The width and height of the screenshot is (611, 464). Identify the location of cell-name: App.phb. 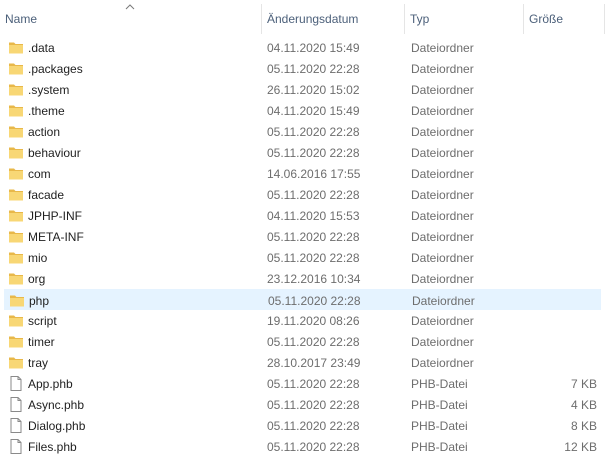
(50, 384).